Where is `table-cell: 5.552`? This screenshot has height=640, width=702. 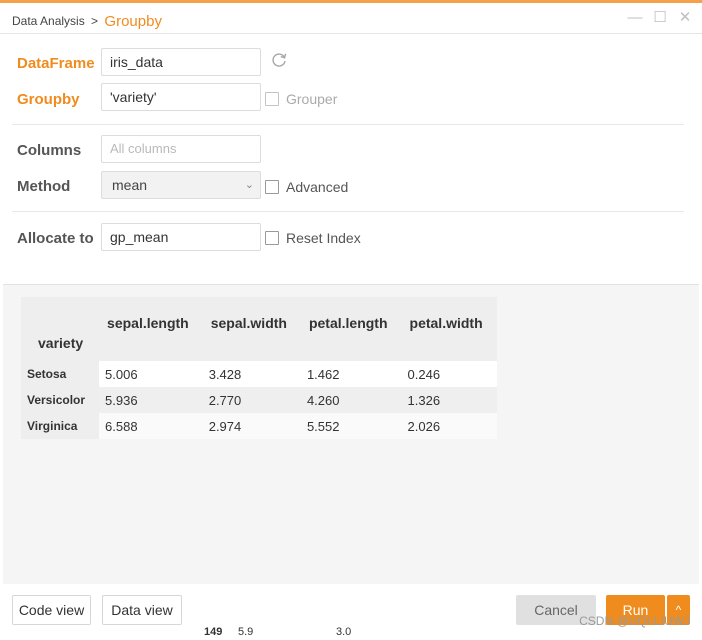
table-cell: 5.552 is located at coordinates (323, 426).